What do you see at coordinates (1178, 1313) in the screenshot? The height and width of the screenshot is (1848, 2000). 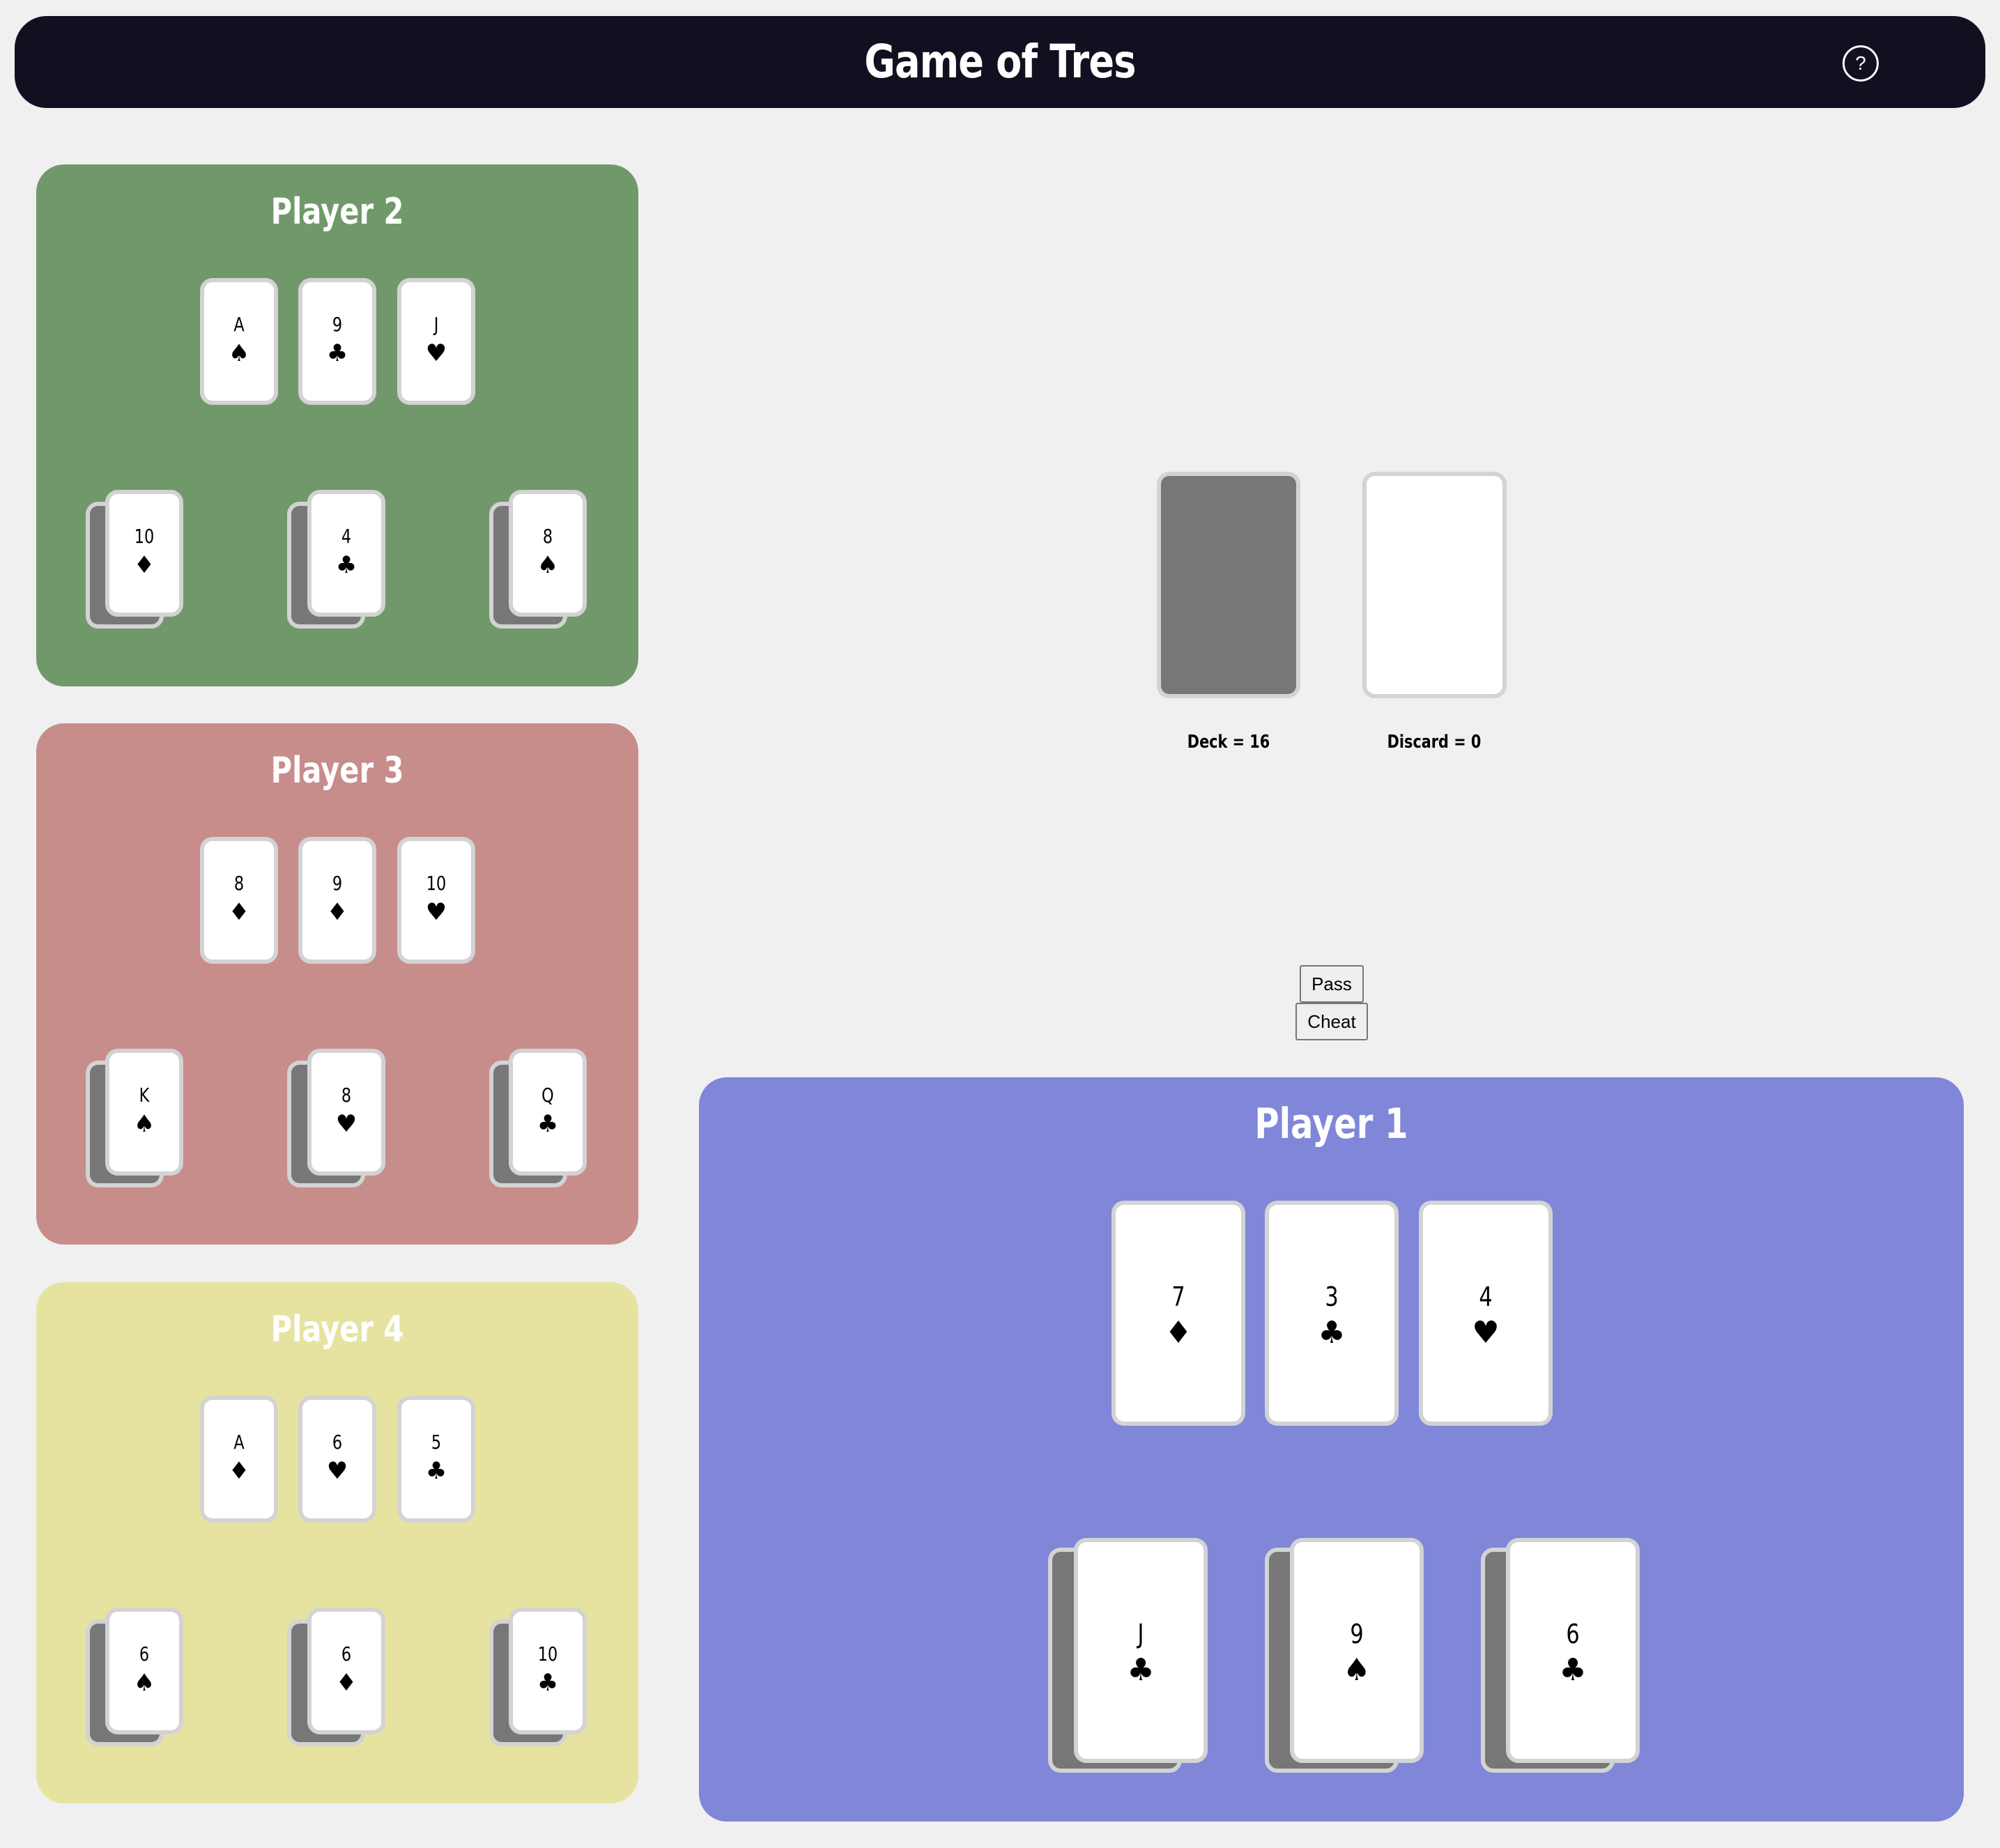 I see `player-1-hand-card-1: 7 ♦` at bounding box center [1178, 1313].